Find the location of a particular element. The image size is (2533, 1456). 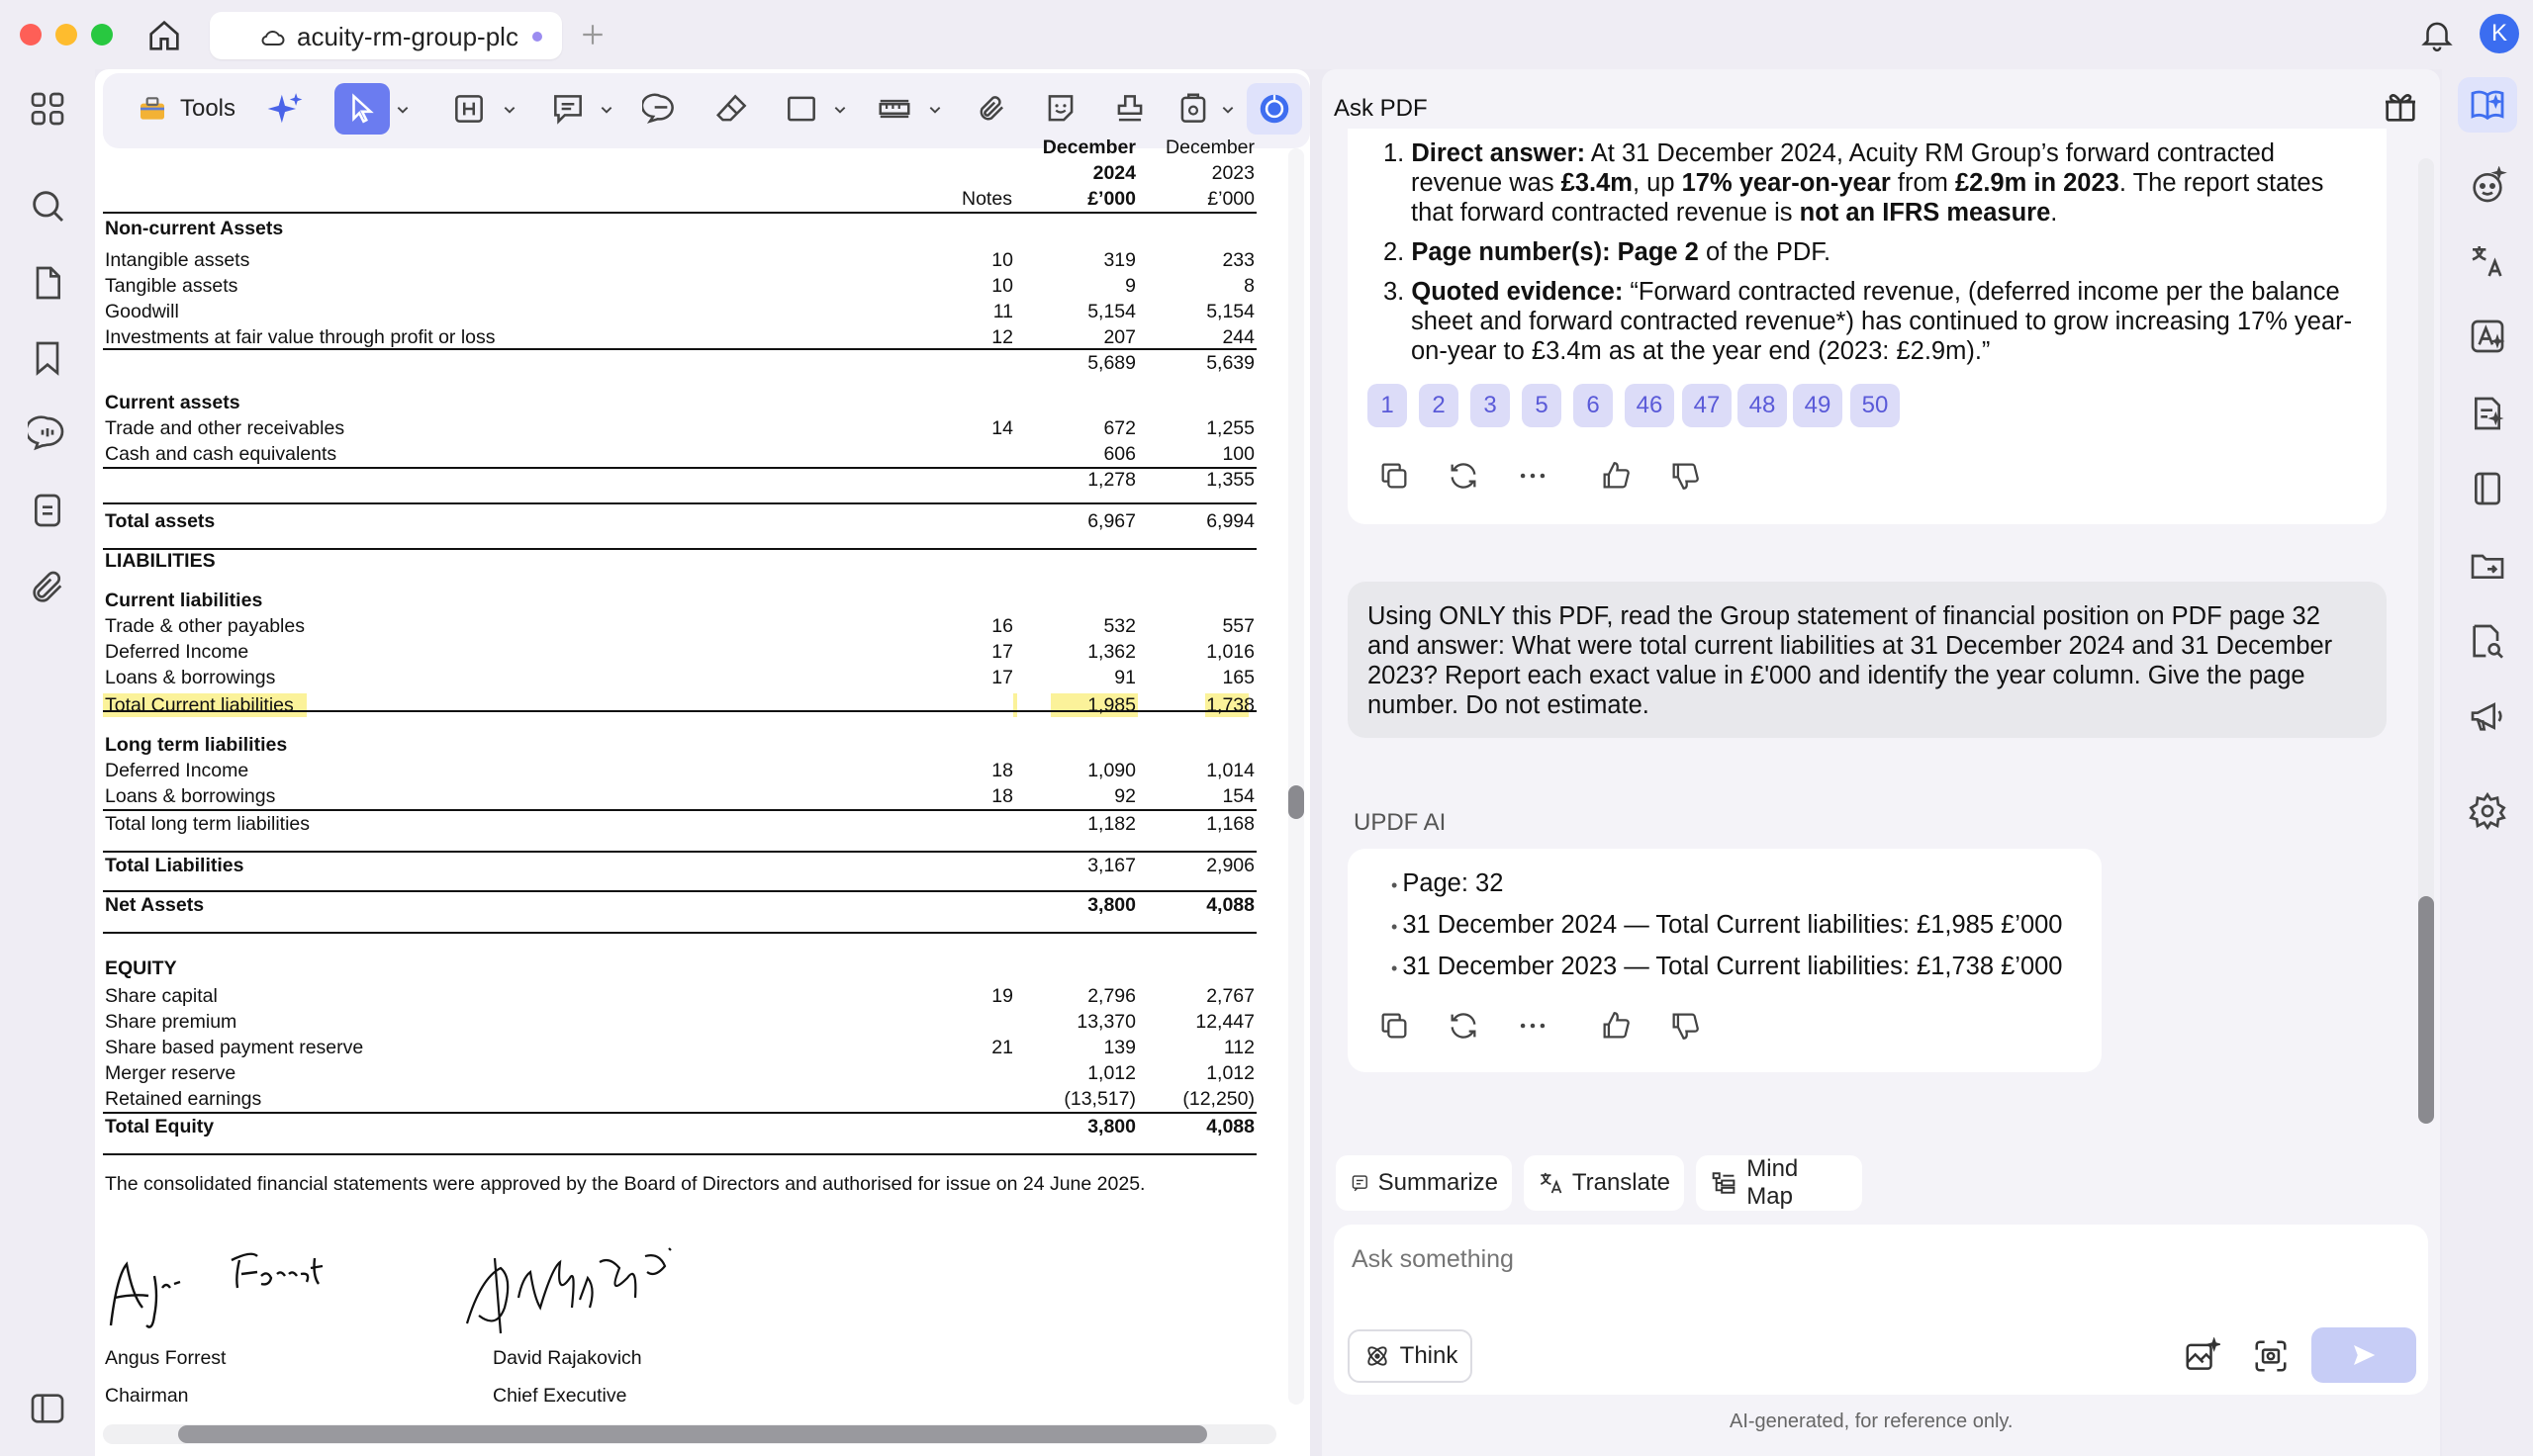

page-chip: 50 is located at coordinates (1875, 405).